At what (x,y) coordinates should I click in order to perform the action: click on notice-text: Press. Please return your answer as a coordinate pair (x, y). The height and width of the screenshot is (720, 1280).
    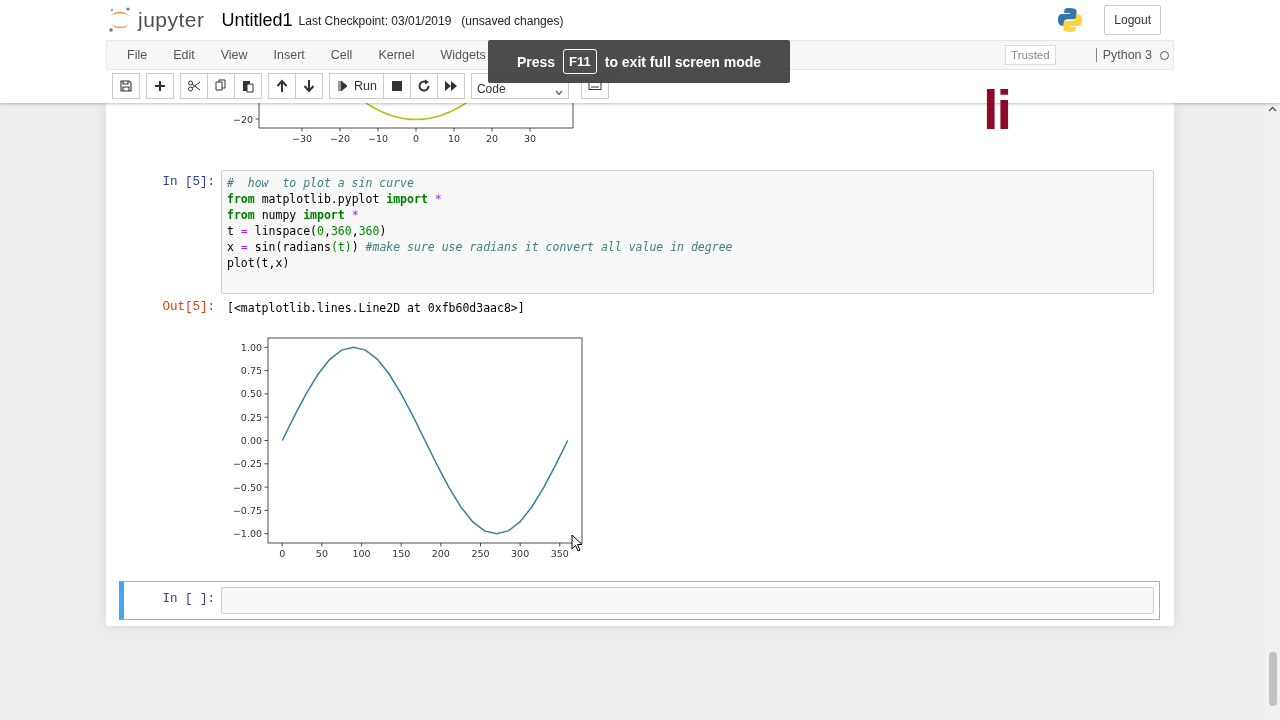
    Looking at the image, I should click on (536, 61).